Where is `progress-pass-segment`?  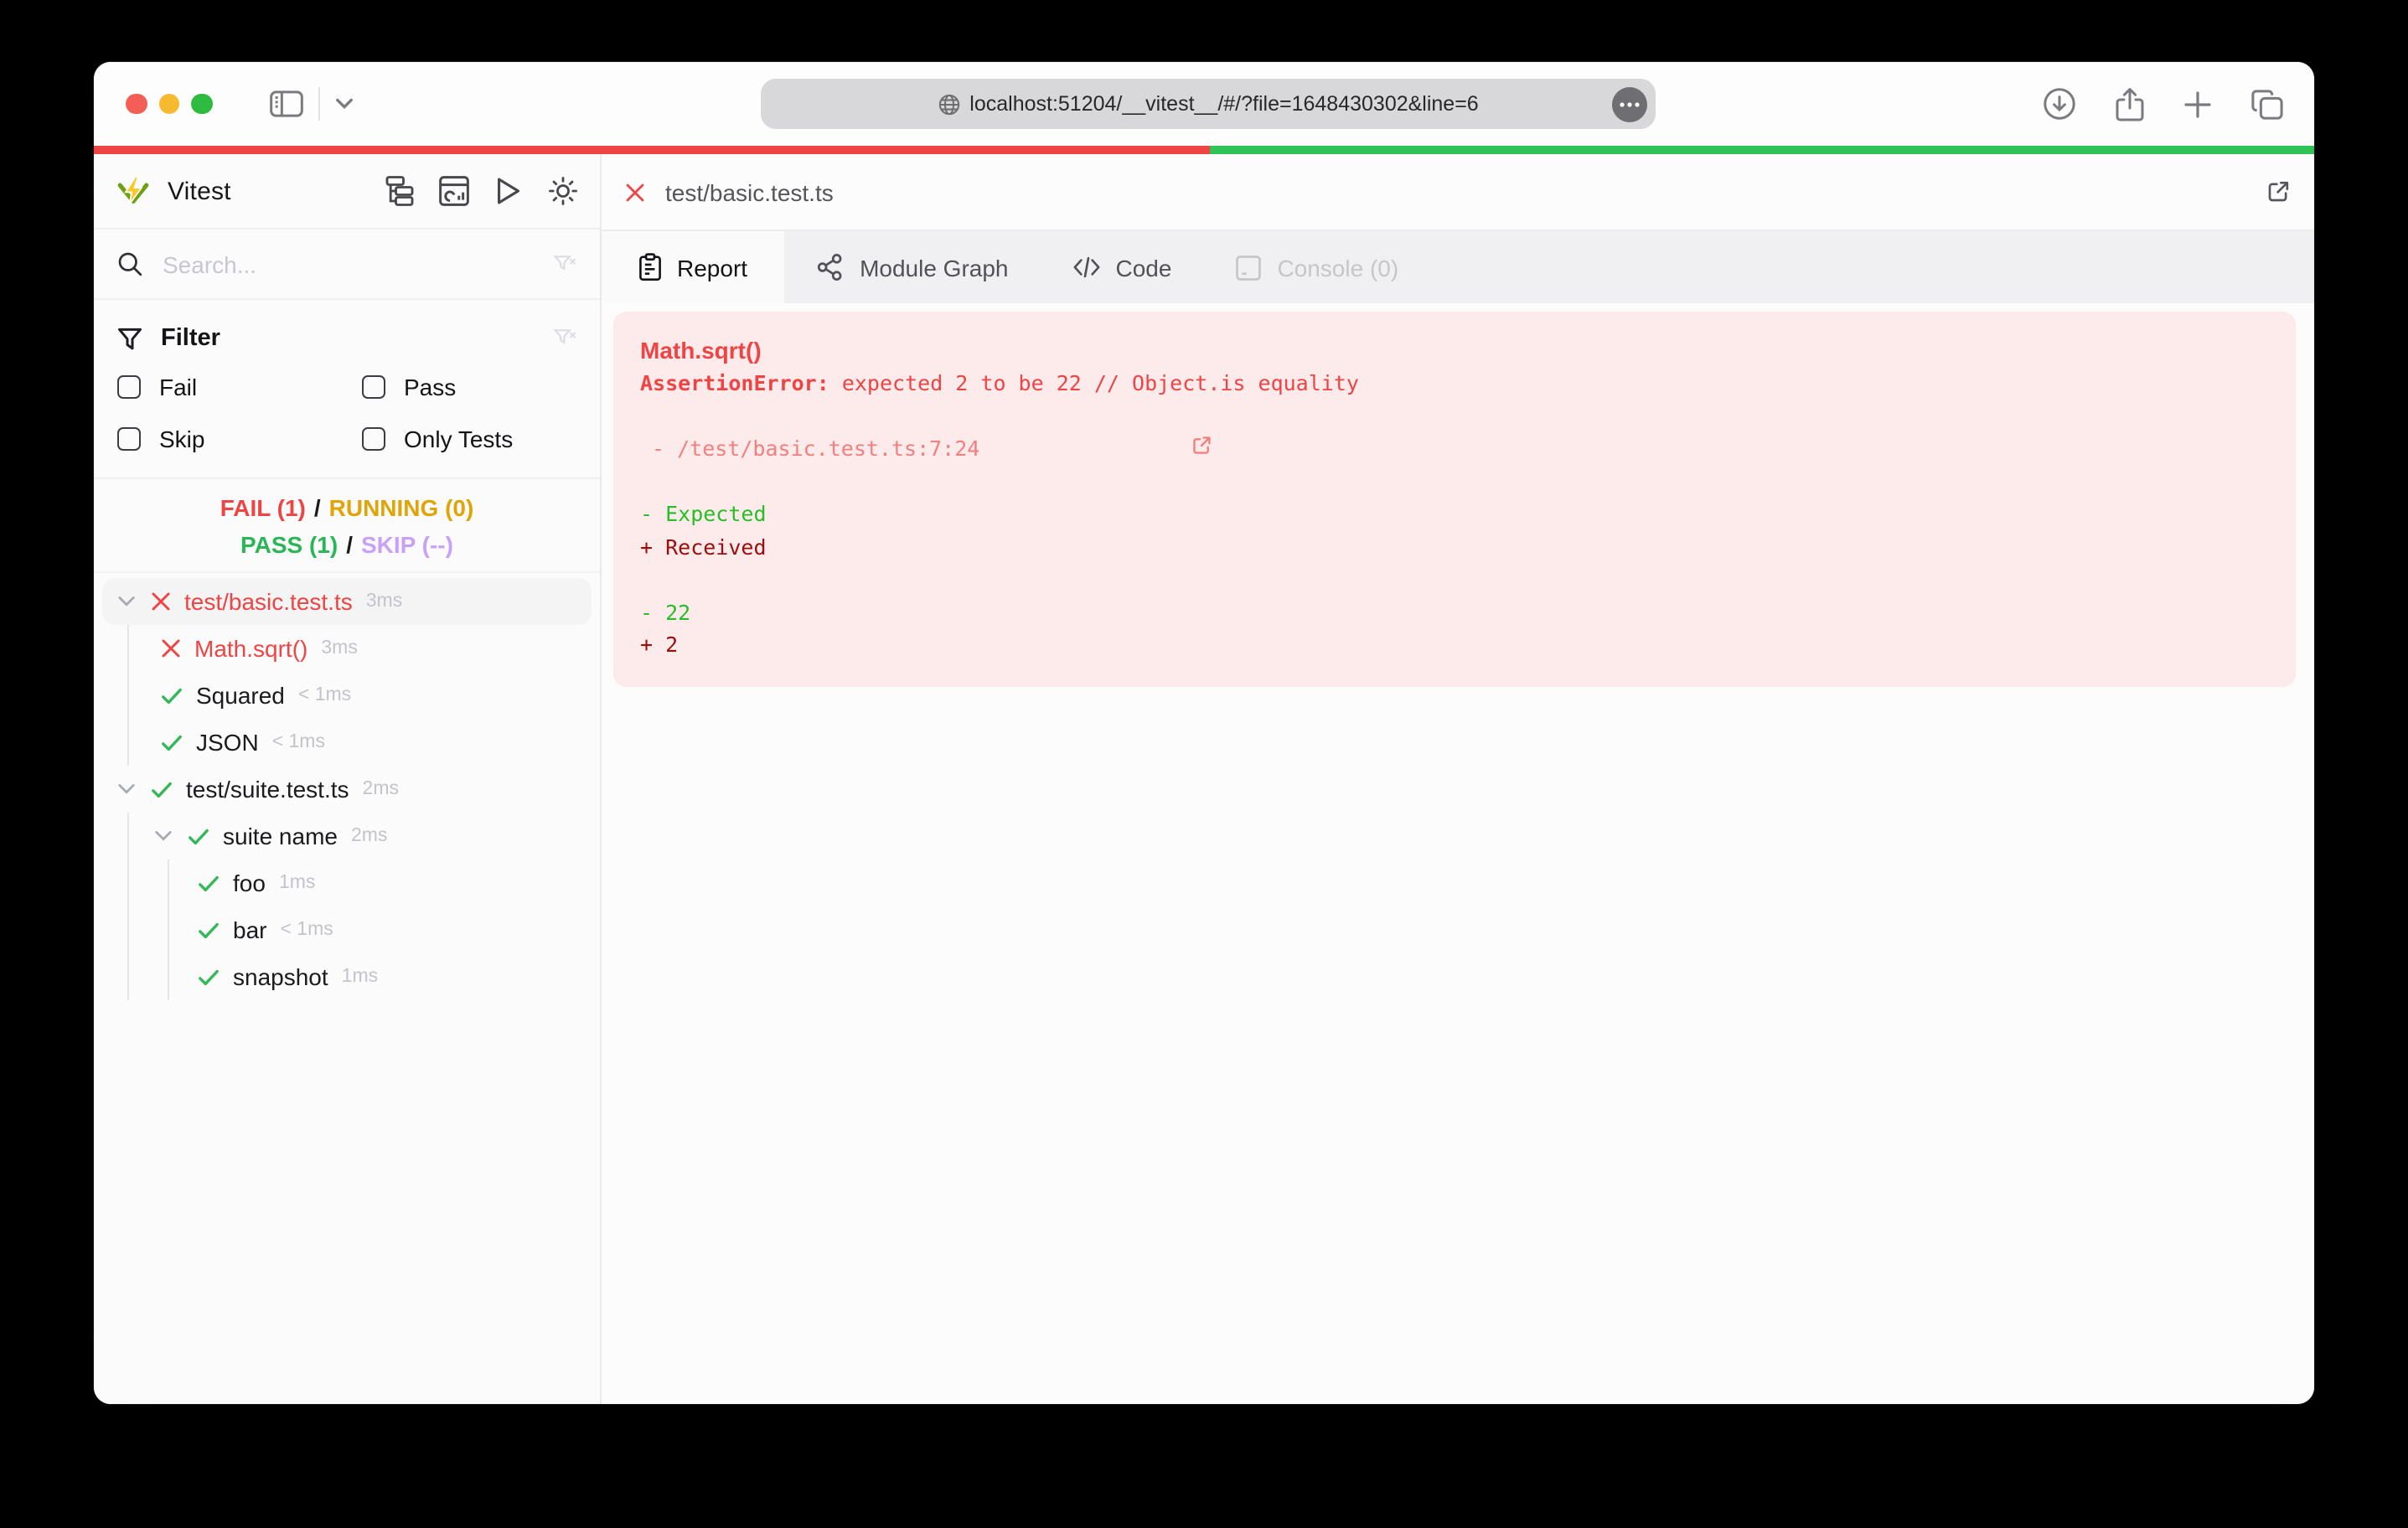 progress-pass-segment is located at coordinates (1762, 150).